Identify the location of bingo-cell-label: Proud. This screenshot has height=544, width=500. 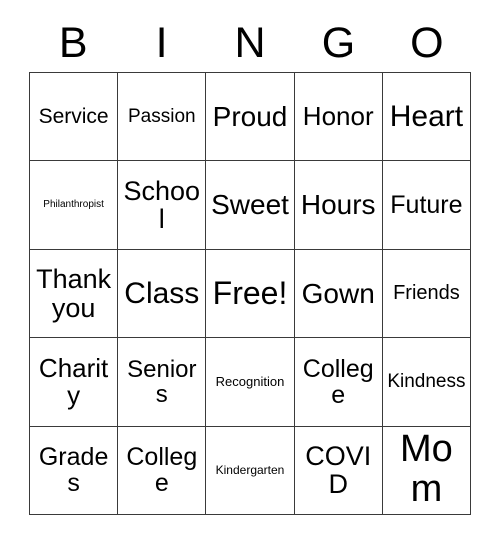
(250, 116).